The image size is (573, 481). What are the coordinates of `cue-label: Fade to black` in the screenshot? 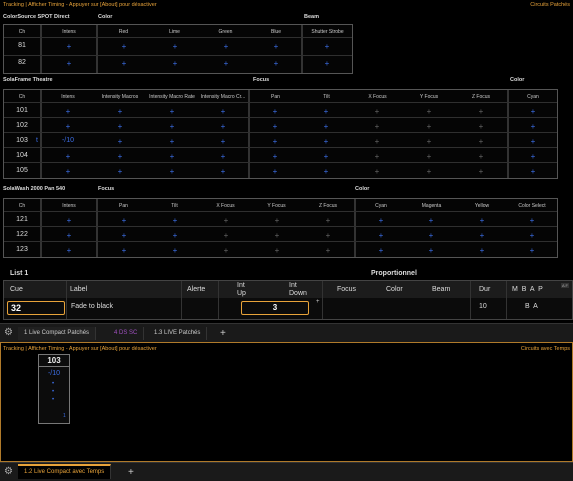 It's located at (92, 306).